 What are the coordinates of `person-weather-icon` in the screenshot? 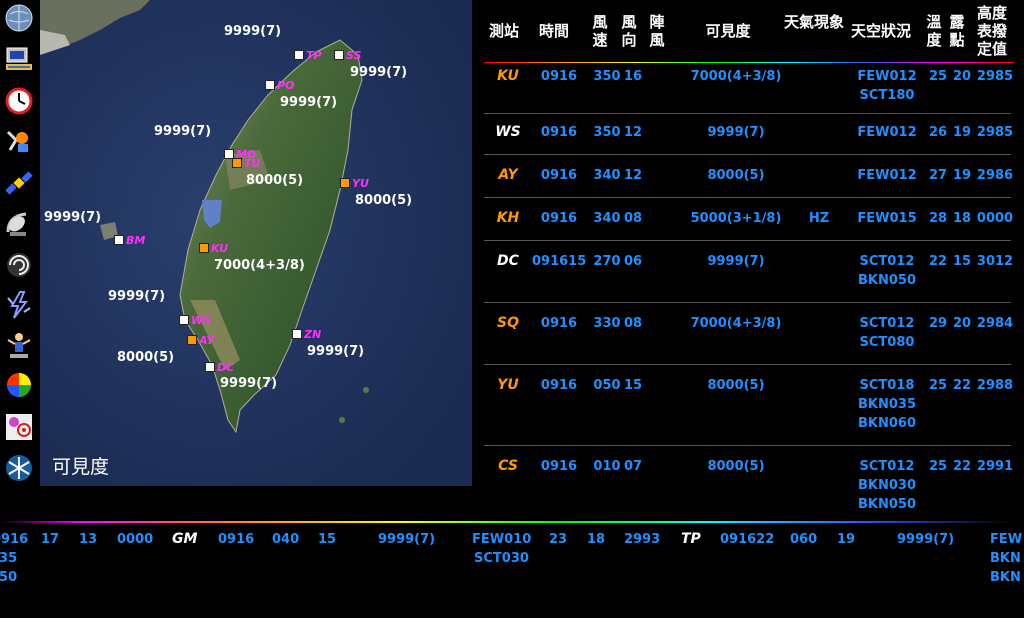 It's located at (19, 345).